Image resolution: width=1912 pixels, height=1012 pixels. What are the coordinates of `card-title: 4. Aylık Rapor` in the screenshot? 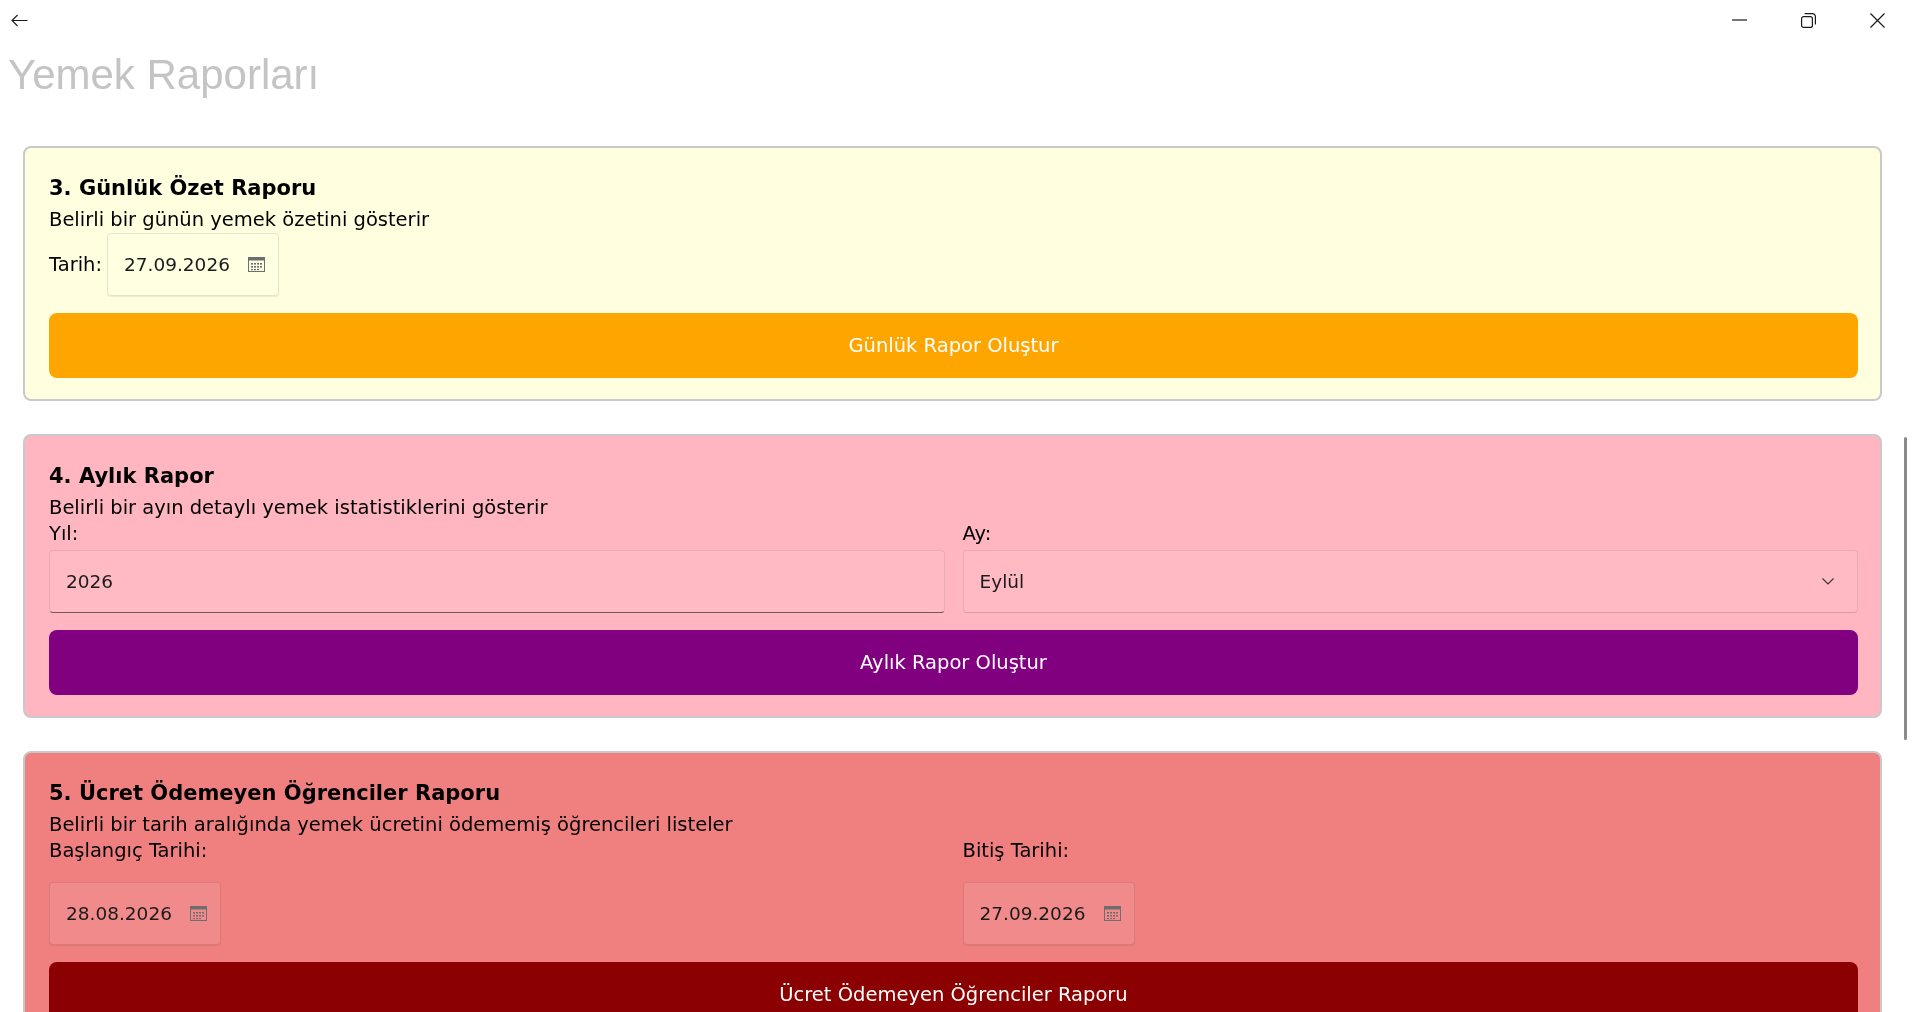 It's located at (132, 476).